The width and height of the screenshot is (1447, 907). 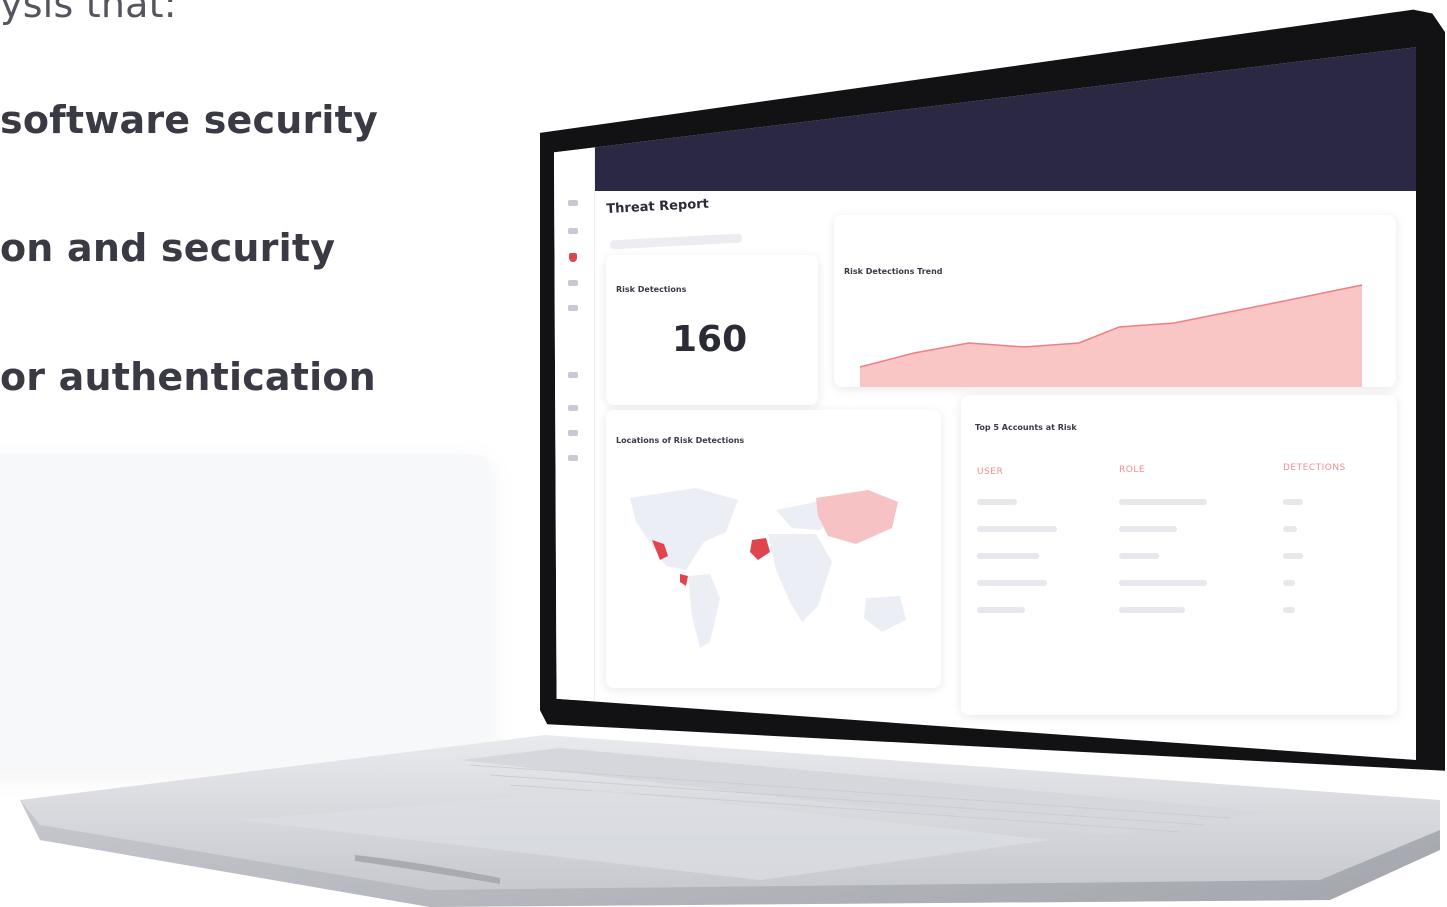 I want to click on shield-icon, so click(x=573, y=257).